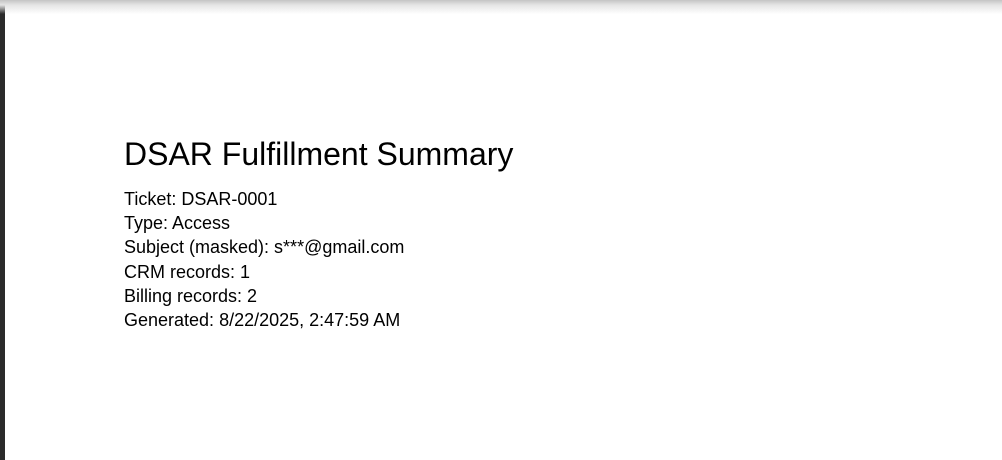 The width and height of the screenshot is (1002, 460). I want to click on viewer-top-shadow, so click(501, 7).